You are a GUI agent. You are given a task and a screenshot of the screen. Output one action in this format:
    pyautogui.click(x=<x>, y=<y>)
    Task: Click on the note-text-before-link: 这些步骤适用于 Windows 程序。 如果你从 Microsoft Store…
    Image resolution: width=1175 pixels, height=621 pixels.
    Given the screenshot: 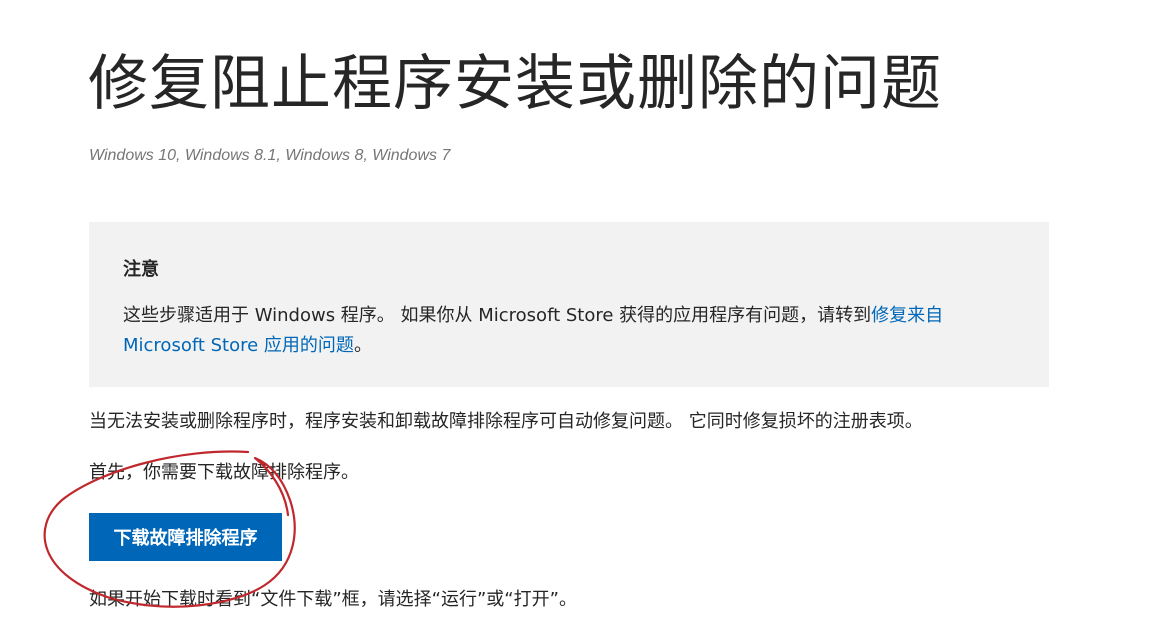 What is the action you would take?
    pyautogui.click(x=497, y=315)
    